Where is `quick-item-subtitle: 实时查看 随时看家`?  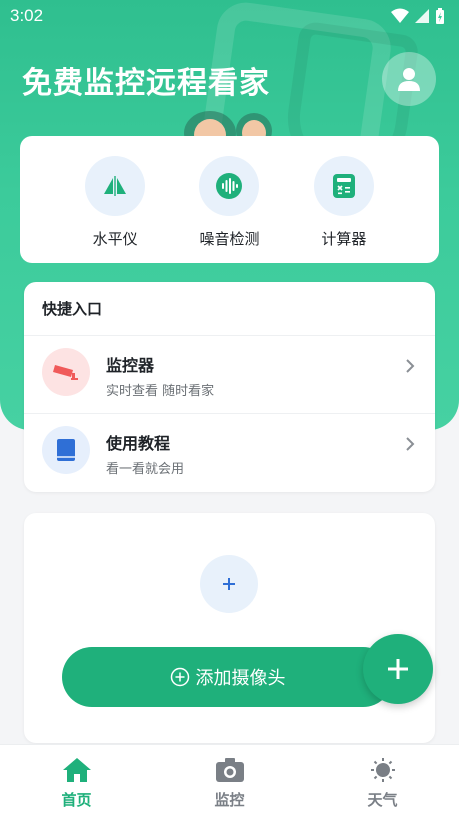 quick-item-subtitle: 实时查看 随时看家 is located at coordinates (160, 391).